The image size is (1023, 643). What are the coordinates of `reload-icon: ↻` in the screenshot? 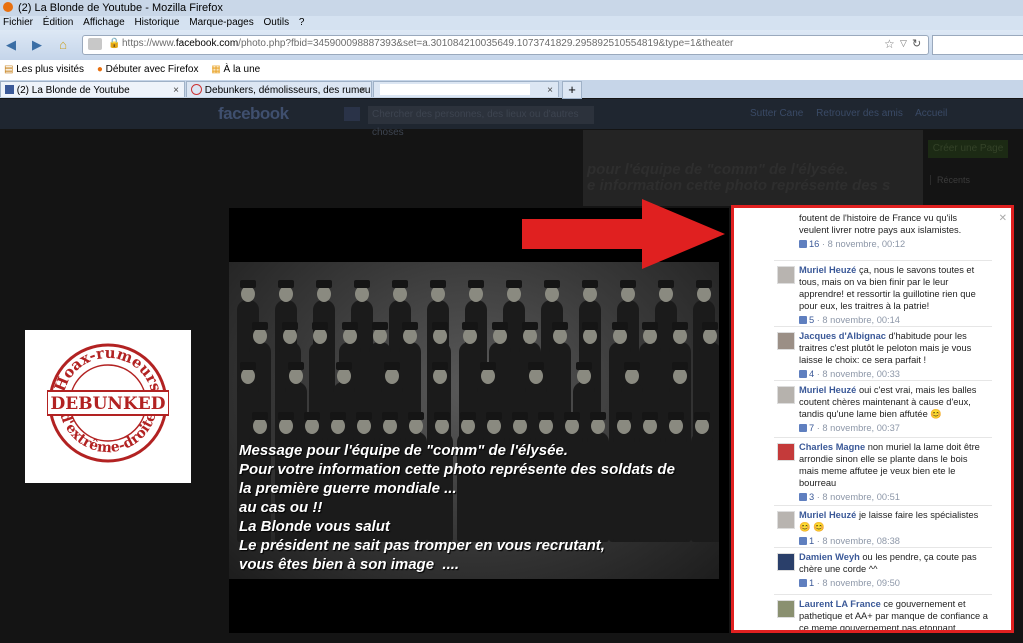 It's located at (916, 43).